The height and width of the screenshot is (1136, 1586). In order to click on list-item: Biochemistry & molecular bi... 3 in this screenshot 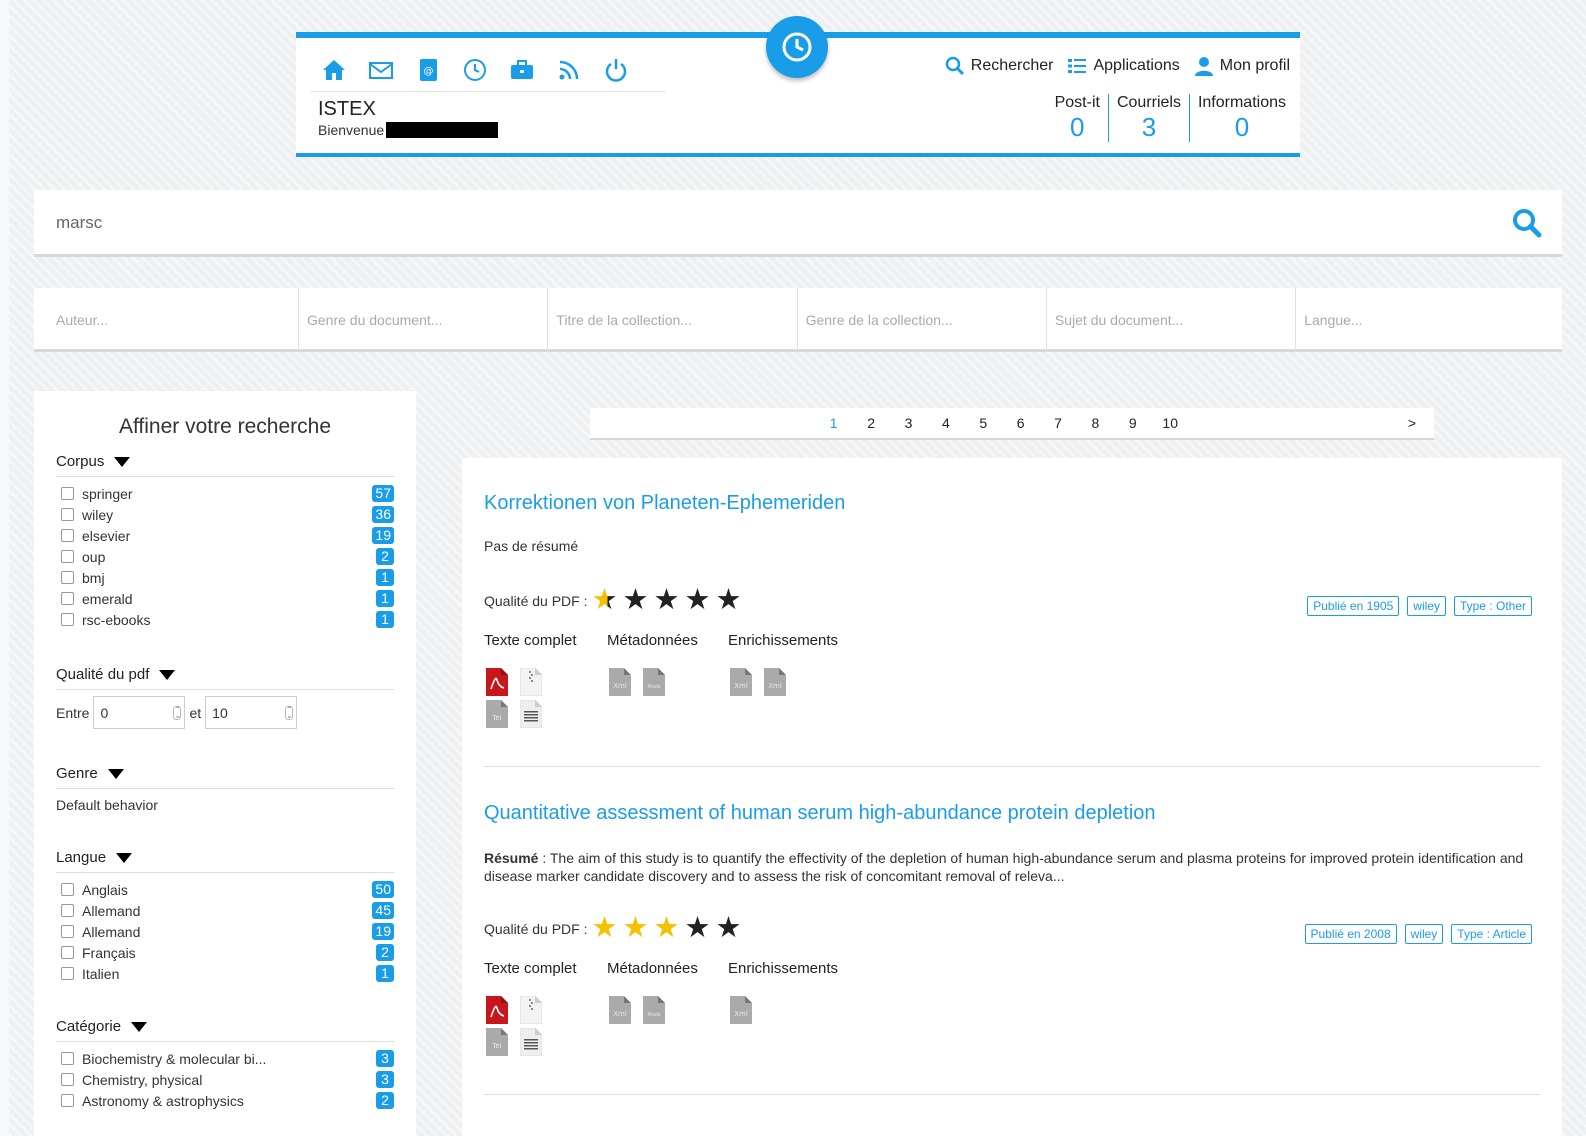, I will do `click(225, 1058)`.